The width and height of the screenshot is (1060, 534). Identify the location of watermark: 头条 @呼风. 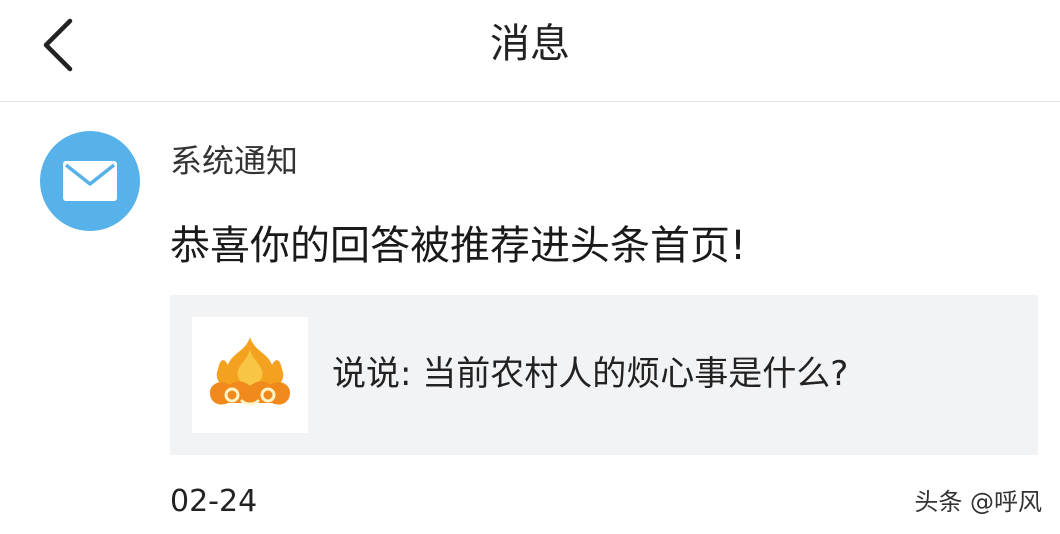
(978, 502).